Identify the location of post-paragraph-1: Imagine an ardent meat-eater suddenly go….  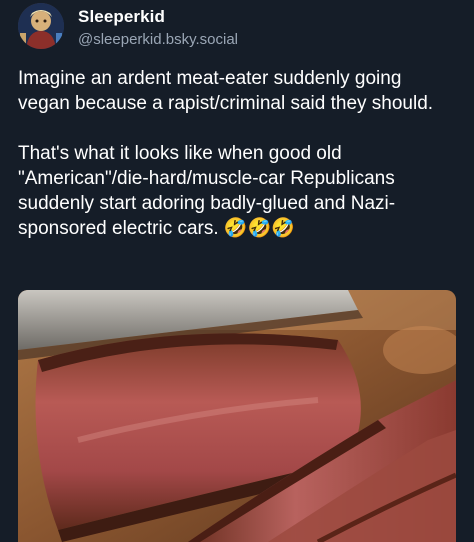
(226, 91).